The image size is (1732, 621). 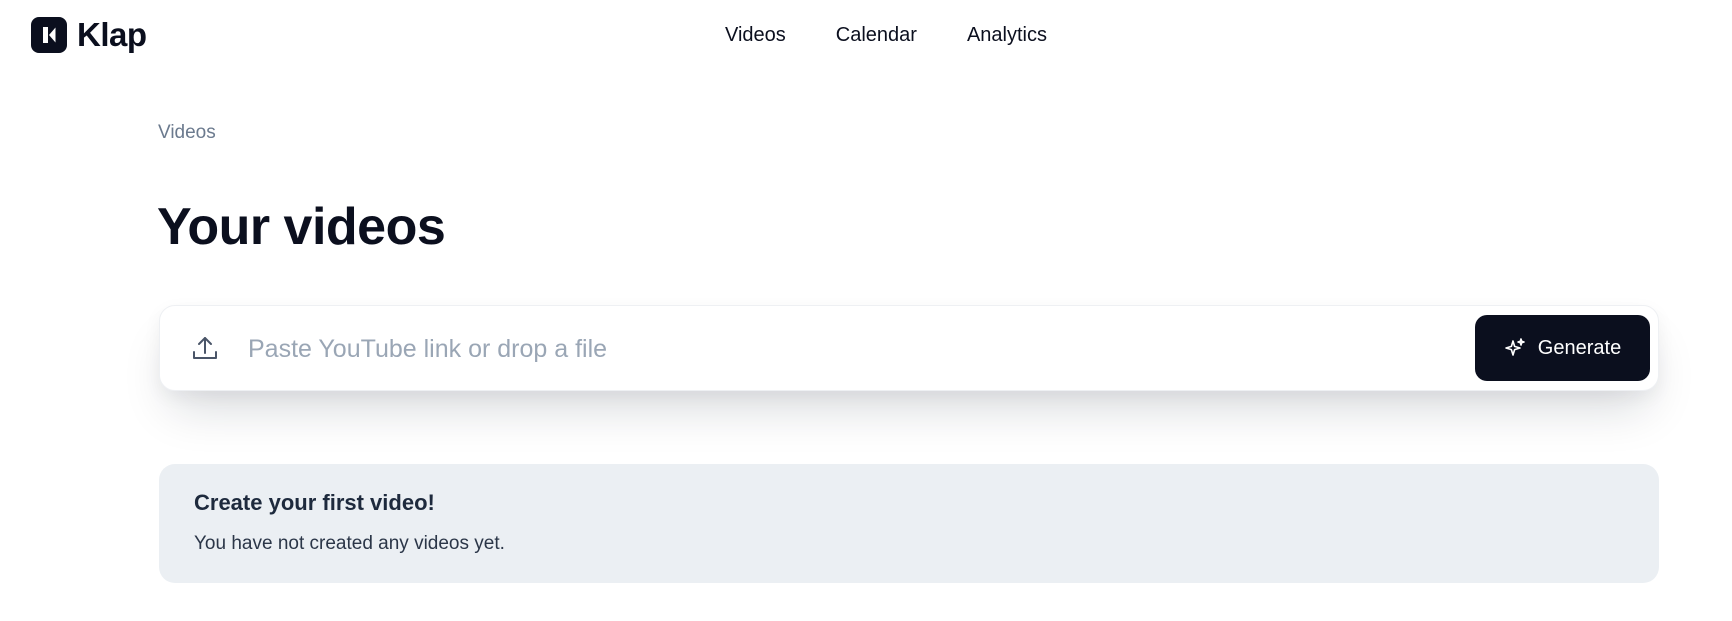 What do you see at coordinates (187, 133) in the screenshot?
I see `breadcrumb: Videos` at bounding box center [187, 133].